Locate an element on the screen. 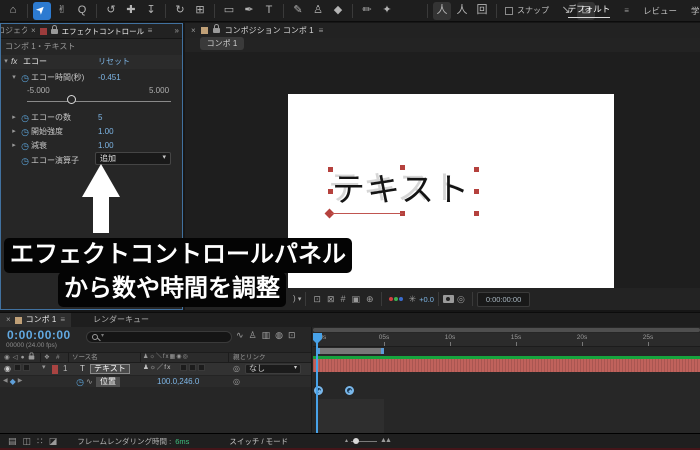 The image size is (700, 450). param-value: 1.00 is located at coordinates (106, 146).